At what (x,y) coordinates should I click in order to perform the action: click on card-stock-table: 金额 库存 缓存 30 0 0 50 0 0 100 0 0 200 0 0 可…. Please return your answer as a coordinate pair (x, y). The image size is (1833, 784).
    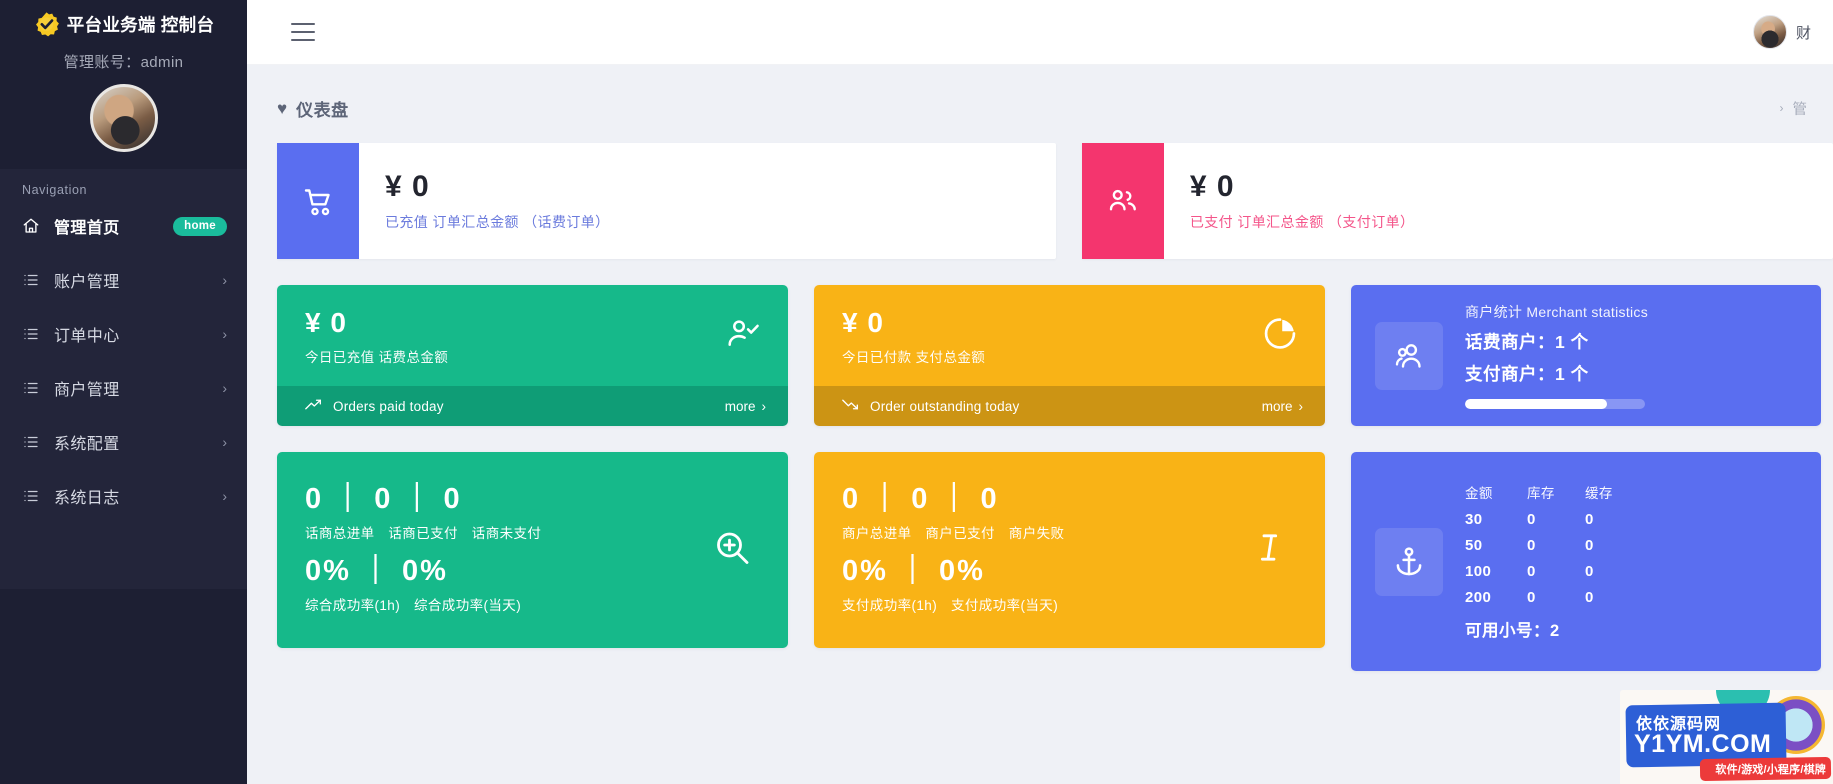
    Looking at the image, I should click on (1586, 561).